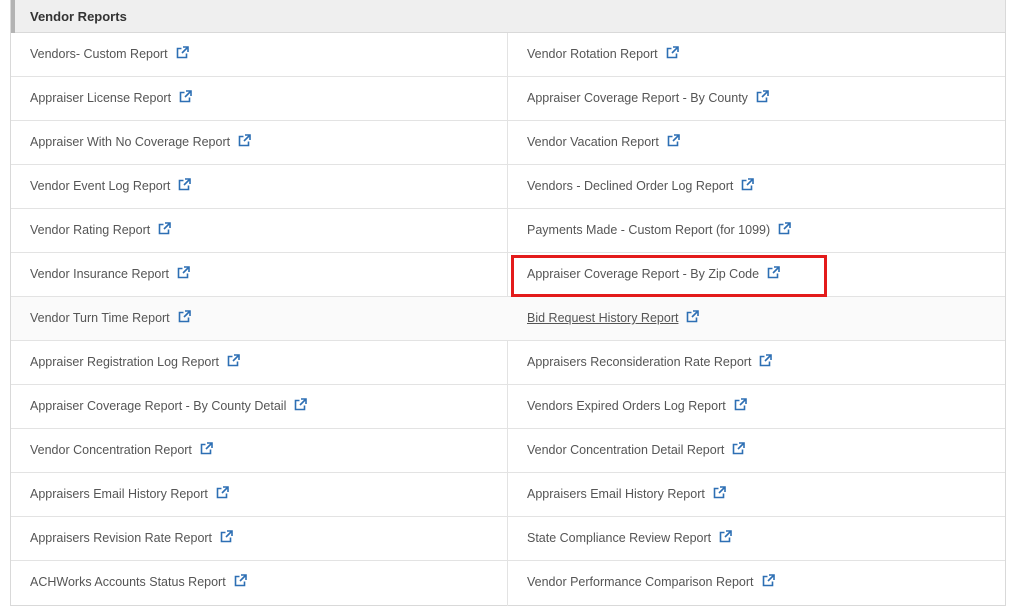  Describe the element at coordinates (640, 582) in the screenshot. I see `report-link: Vendor Performance Comparison Report` at that location.